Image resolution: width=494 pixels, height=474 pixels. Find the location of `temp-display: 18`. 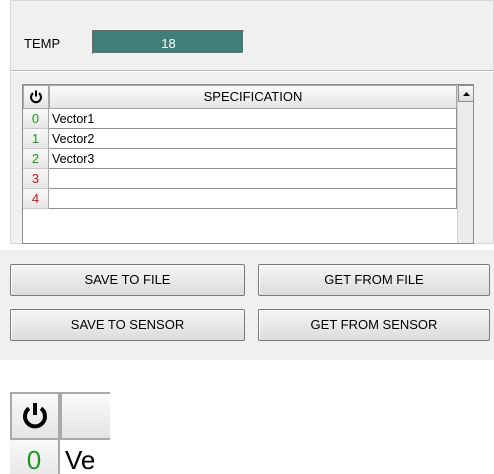

temp-display: 18 is located at coordinates (168, 42).